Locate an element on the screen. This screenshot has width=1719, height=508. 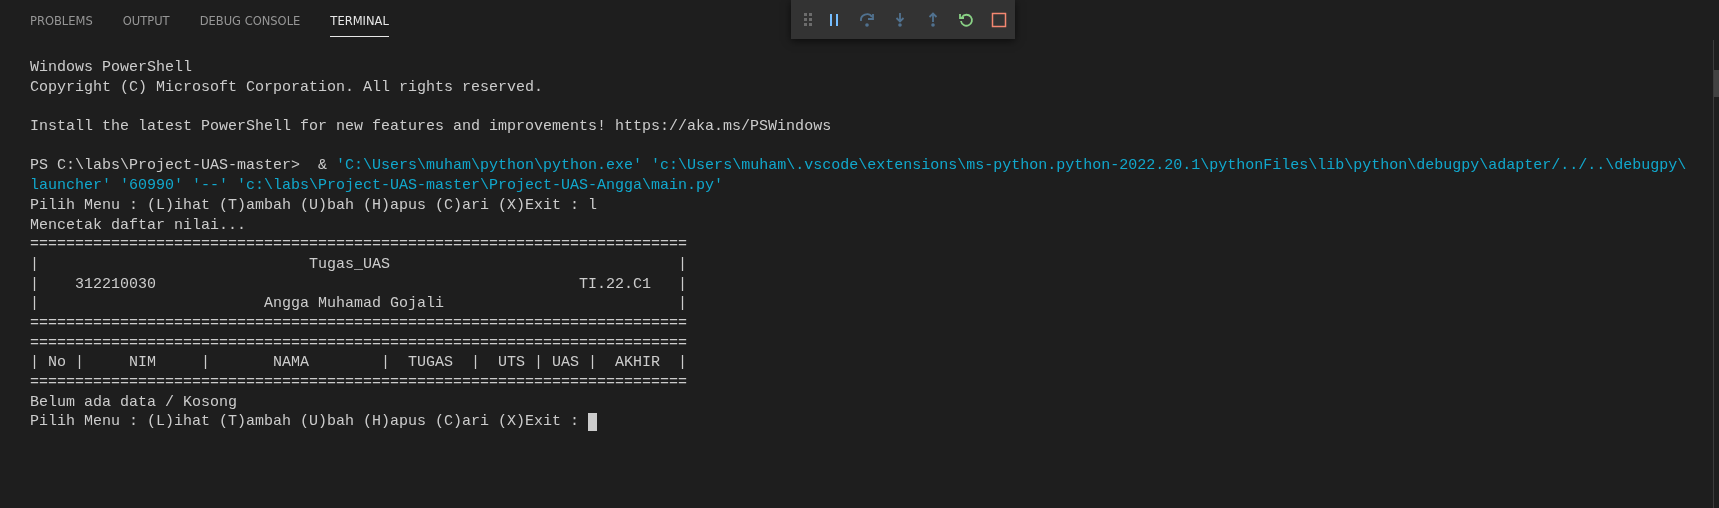
stop-icon is located at coordinates (999, 19).